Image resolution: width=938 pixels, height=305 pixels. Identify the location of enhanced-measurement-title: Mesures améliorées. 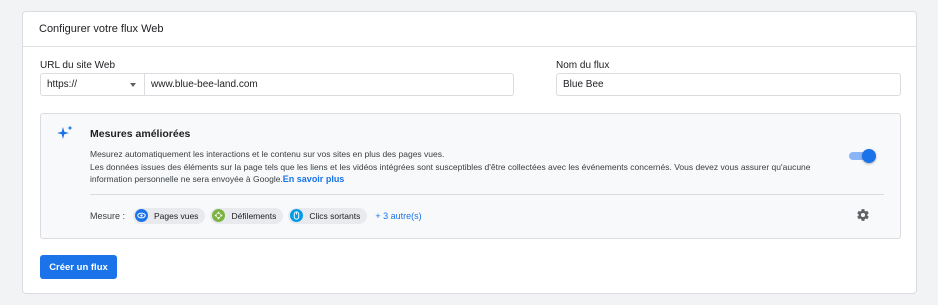
(140, 134).